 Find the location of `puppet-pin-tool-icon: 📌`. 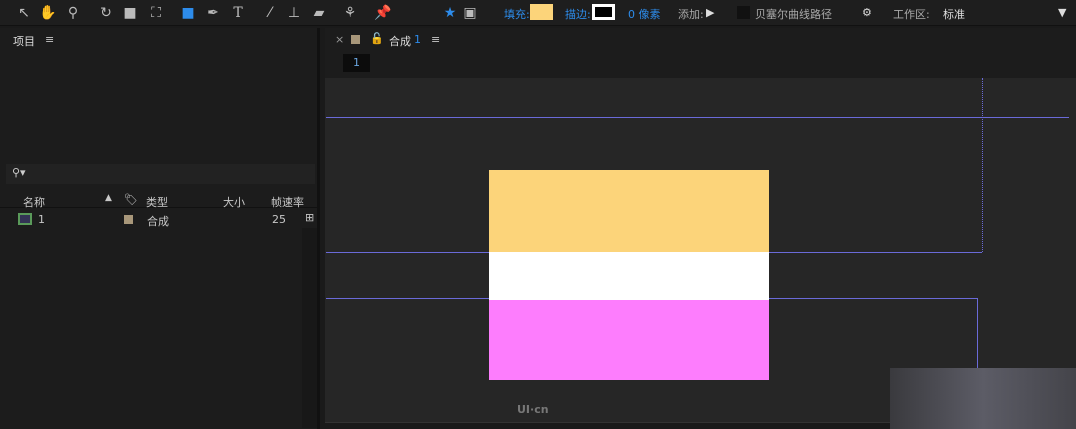

puppet-pin-tool-icon: 📌 is located at coordinates (383, 13).